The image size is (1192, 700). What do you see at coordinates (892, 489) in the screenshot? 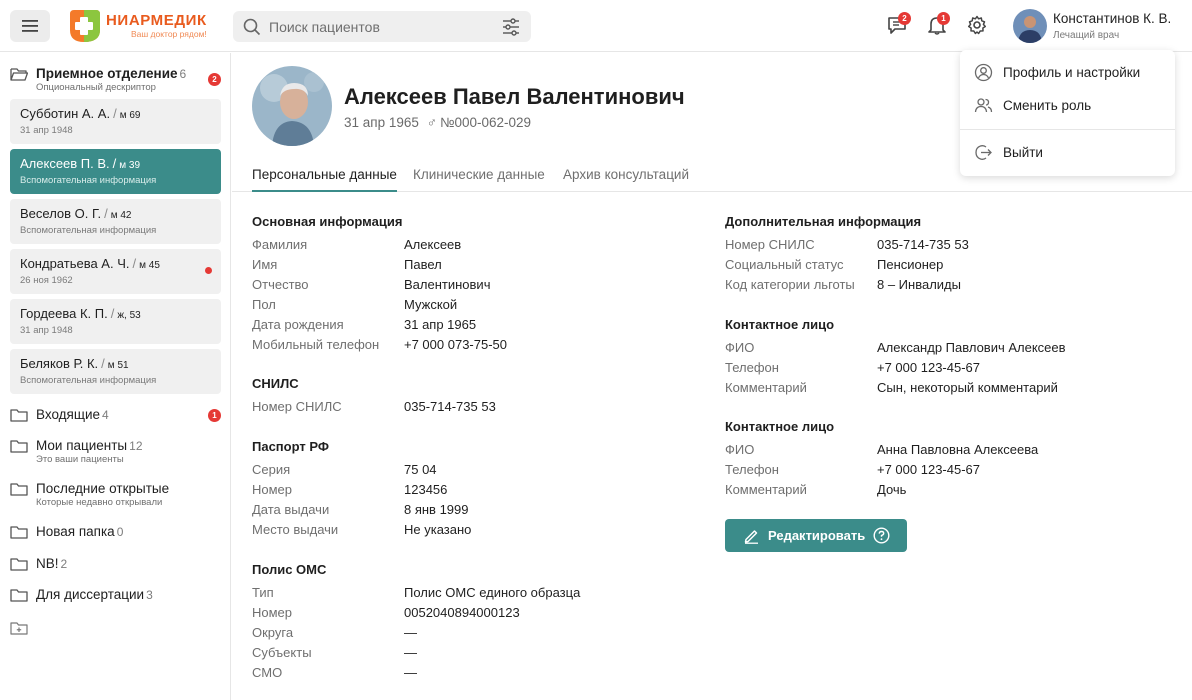
I see `field-value: Дочь` at bounding box center [892, 489].